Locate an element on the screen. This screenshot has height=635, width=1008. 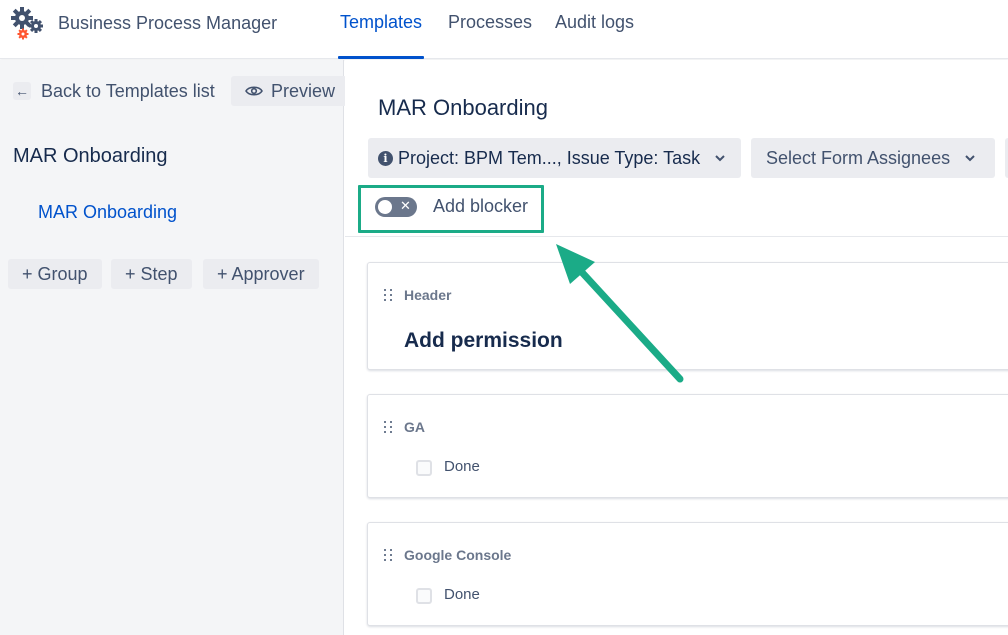
page-title: MAR Onboarding is located at coordinates (463, 107).